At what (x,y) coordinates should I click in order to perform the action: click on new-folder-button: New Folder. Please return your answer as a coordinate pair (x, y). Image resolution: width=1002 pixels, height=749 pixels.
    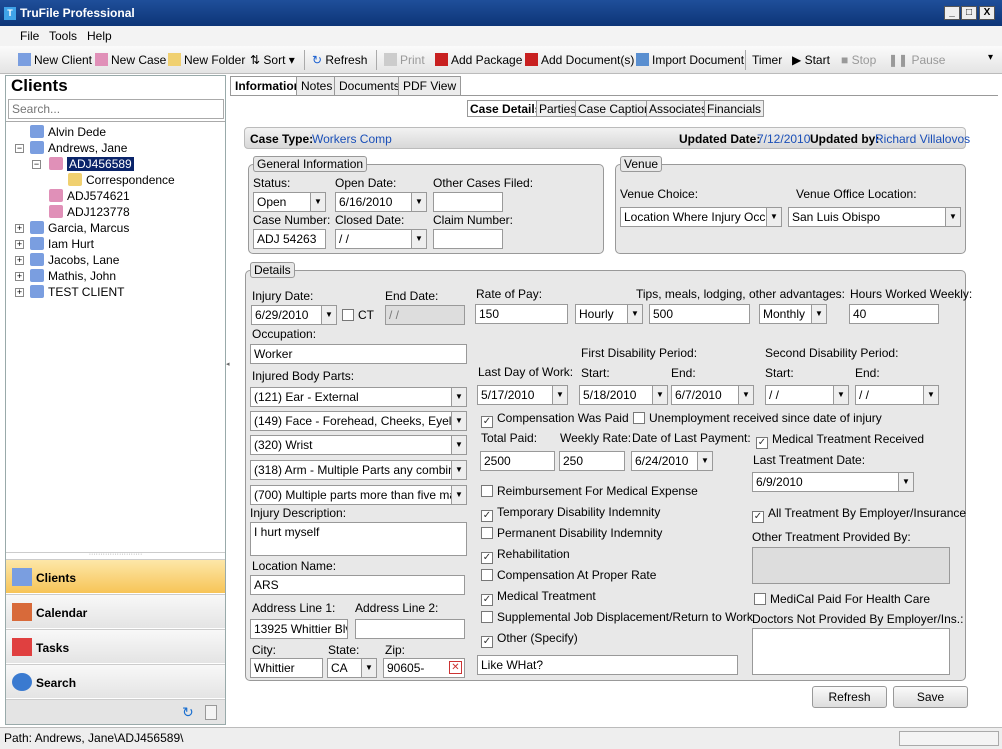
    Looking at the image, I should click on (206, 60).